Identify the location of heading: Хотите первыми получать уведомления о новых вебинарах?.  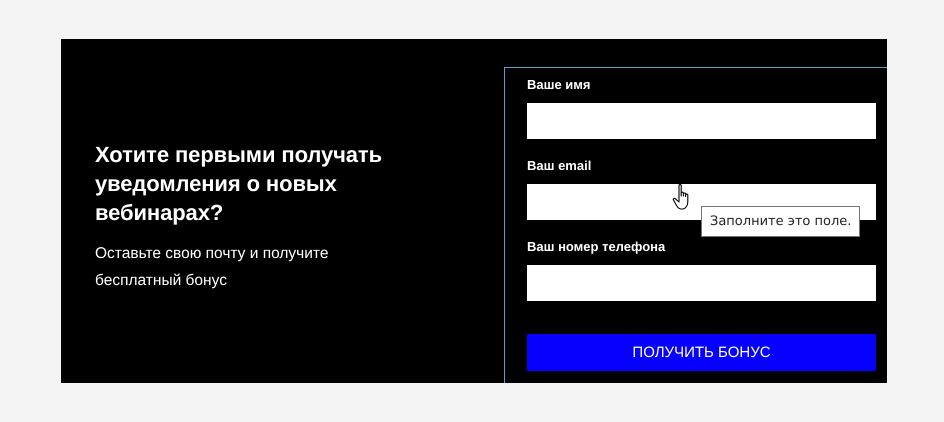
(239, 184).